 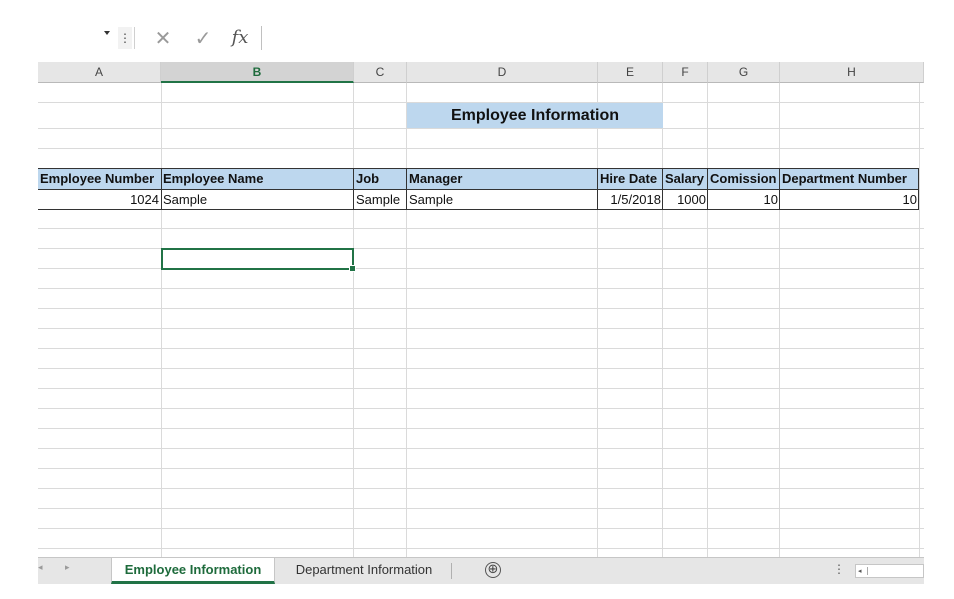 I want to click on tab-department-information: Department Information, so click(x=364, y=571).